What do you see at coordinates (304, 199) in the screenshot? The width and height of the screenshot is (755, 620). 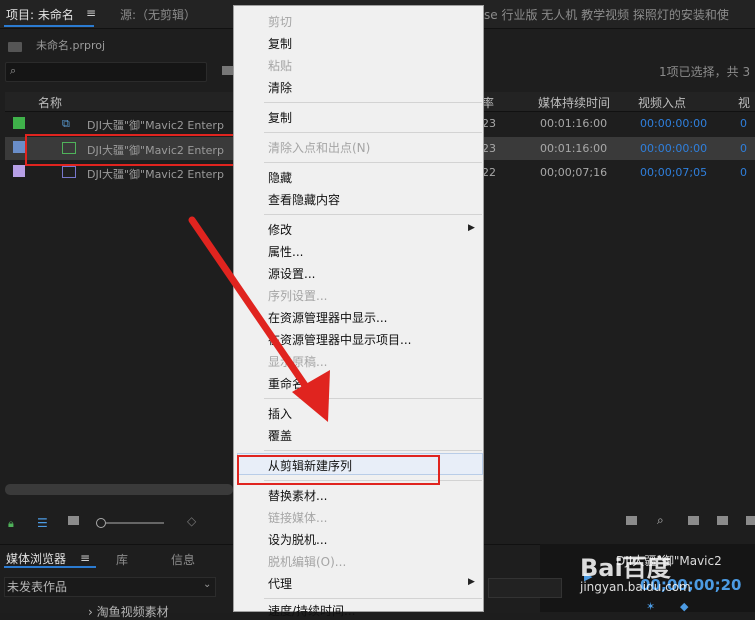 I see `menu-item-view-hidden: 查看隐藏内容` at bounding box center [304, 199].